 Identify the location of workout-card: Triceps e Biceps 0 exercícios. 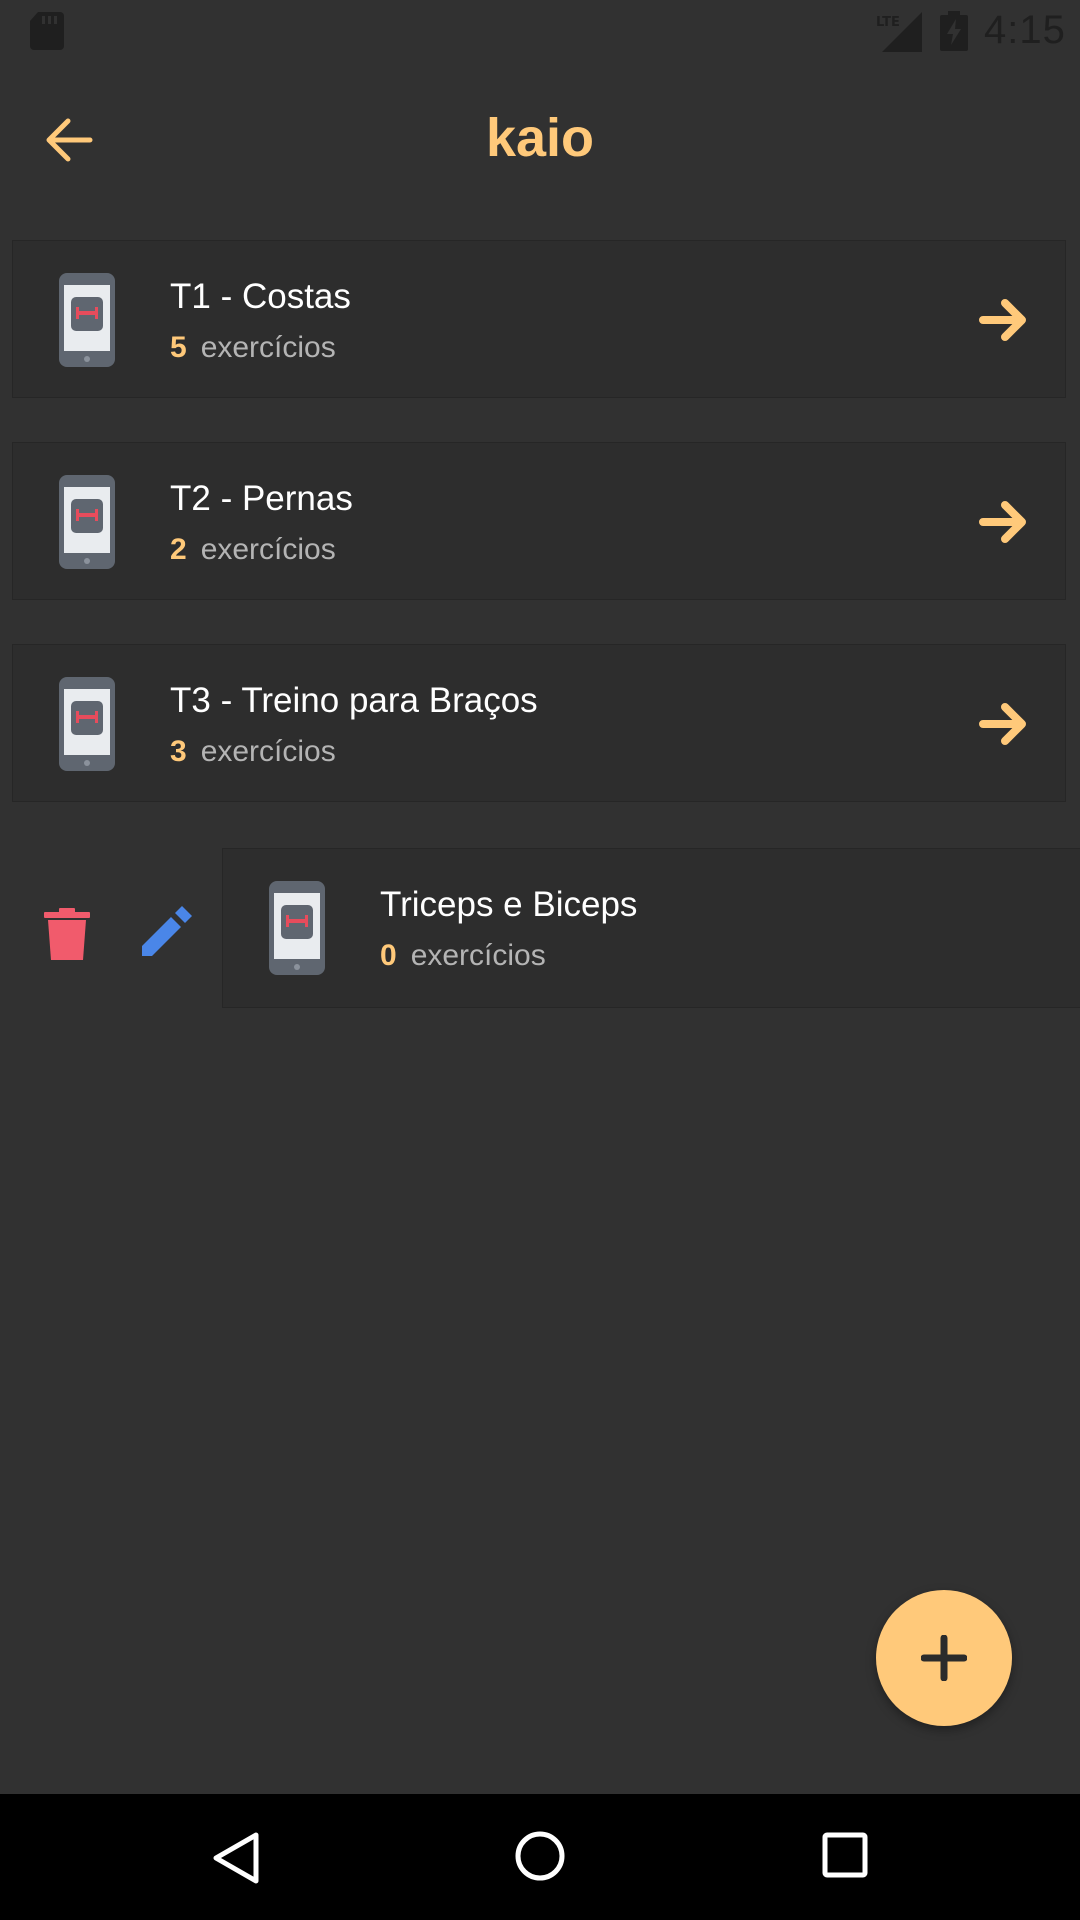
(651, 928).